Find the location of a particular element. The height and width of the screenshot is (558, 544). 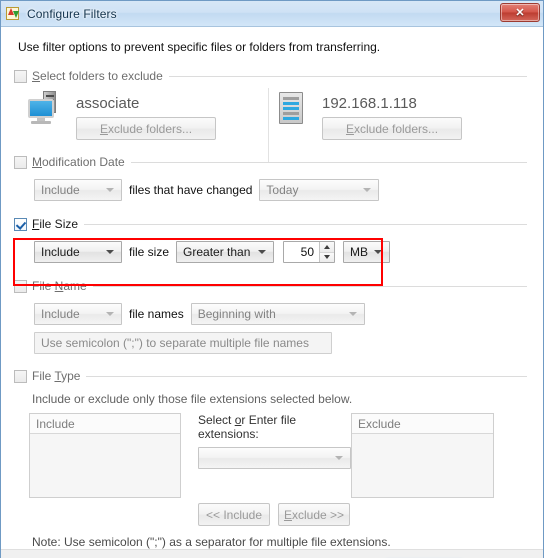

stepper-up-icon is located at coordinates (327, 247).